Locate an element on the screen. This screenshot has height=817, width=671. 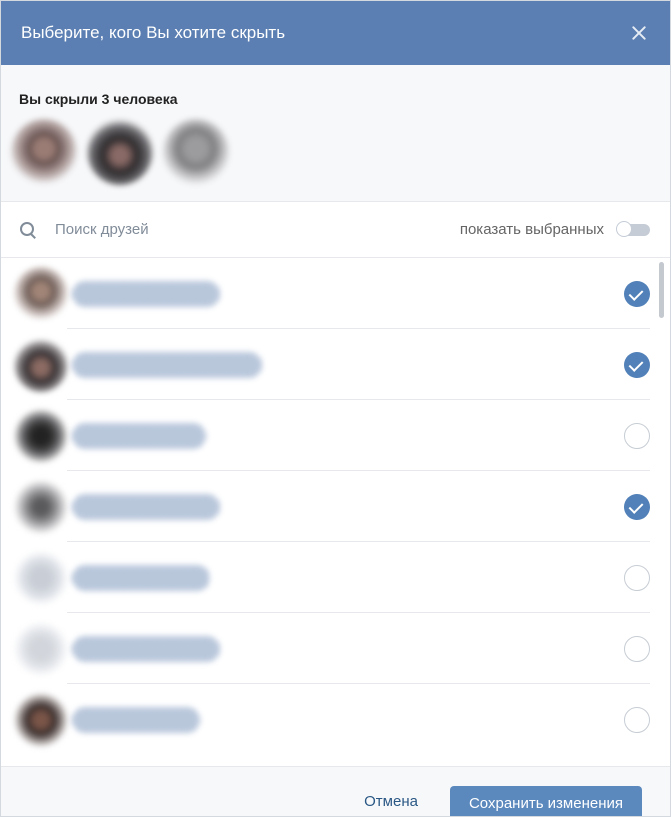
show-selected-toggle is located at coordinates (633, 228).